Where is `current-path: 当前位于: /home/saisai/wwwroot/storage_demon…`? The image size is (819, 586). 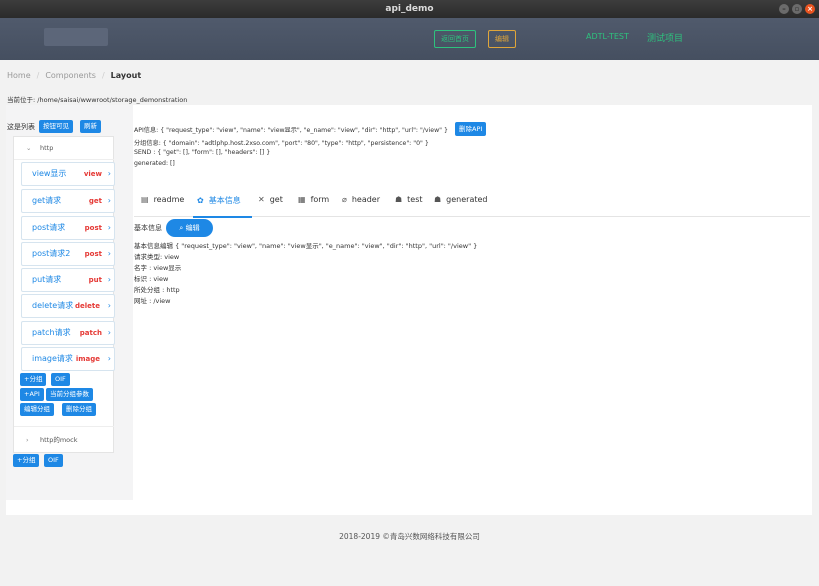 current-path: 当前位于: /home/saisai/wwwroot/storage_demon… is located at coordinates (97, 100).